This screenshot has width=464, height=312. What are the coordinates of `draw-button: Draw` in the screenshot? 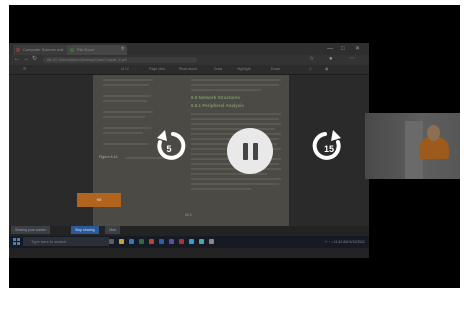 It's located at (218, 69).